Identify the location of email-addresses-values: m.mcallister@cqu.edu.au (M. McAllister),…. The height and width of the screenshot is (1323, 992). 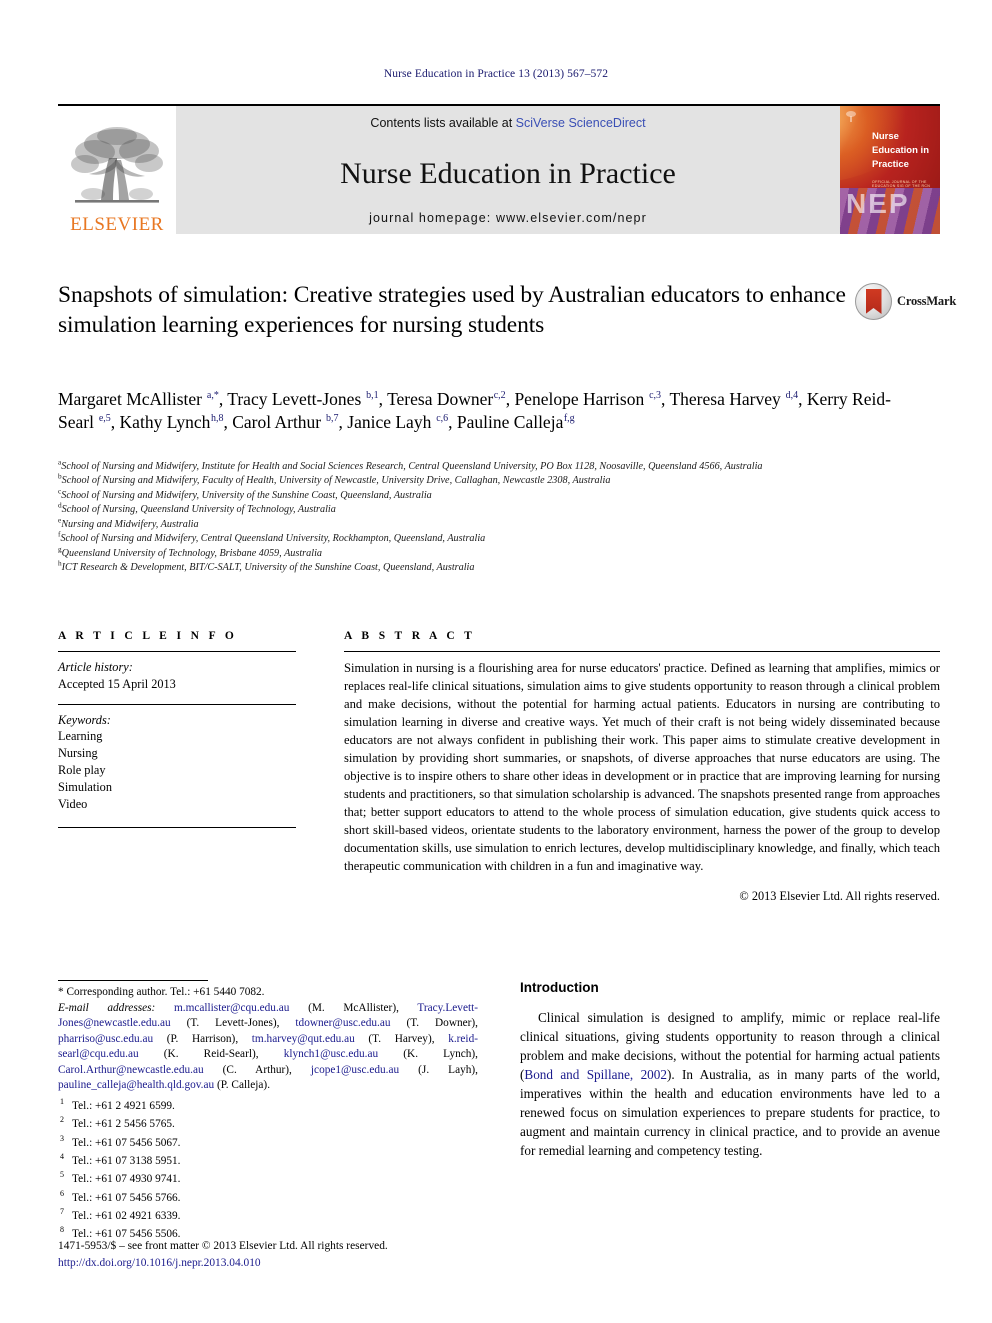
(268, 1047).